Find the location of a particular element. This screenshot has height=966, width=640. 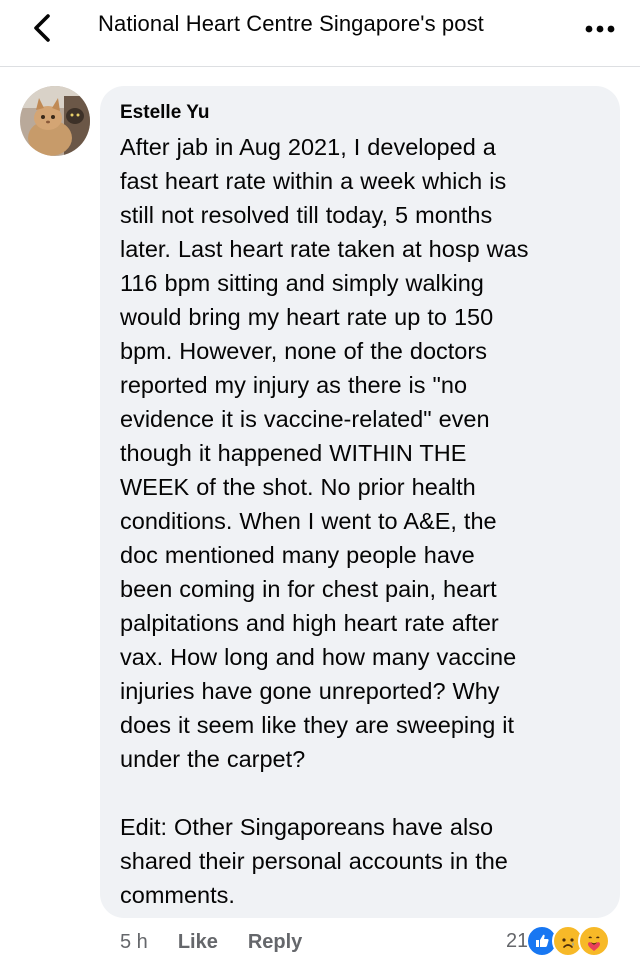

more-options-button is located at coordinates (600, 29).